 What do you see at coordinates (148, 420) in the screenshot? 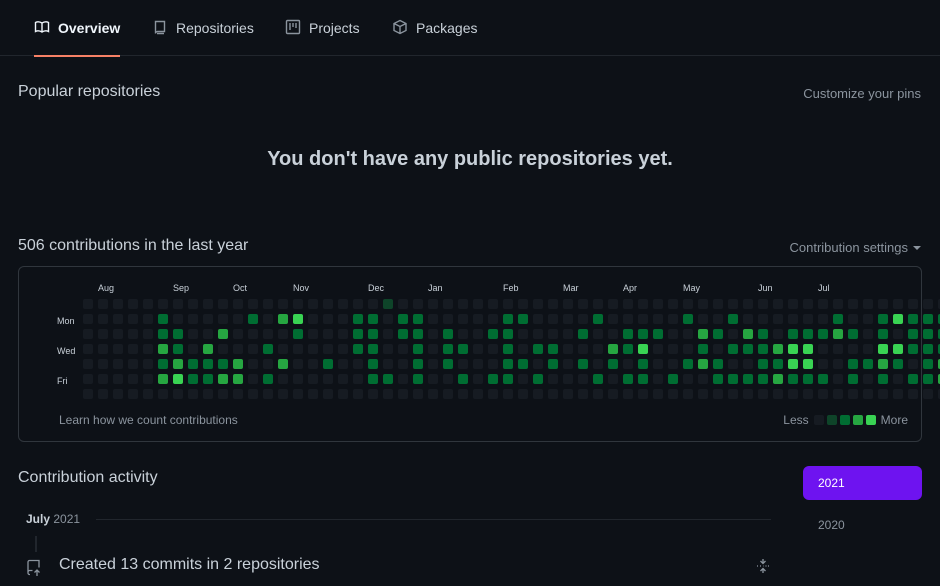
I see `learn-count-contributions-link: Learn how we count contributions` at bounding box center [148, 420].